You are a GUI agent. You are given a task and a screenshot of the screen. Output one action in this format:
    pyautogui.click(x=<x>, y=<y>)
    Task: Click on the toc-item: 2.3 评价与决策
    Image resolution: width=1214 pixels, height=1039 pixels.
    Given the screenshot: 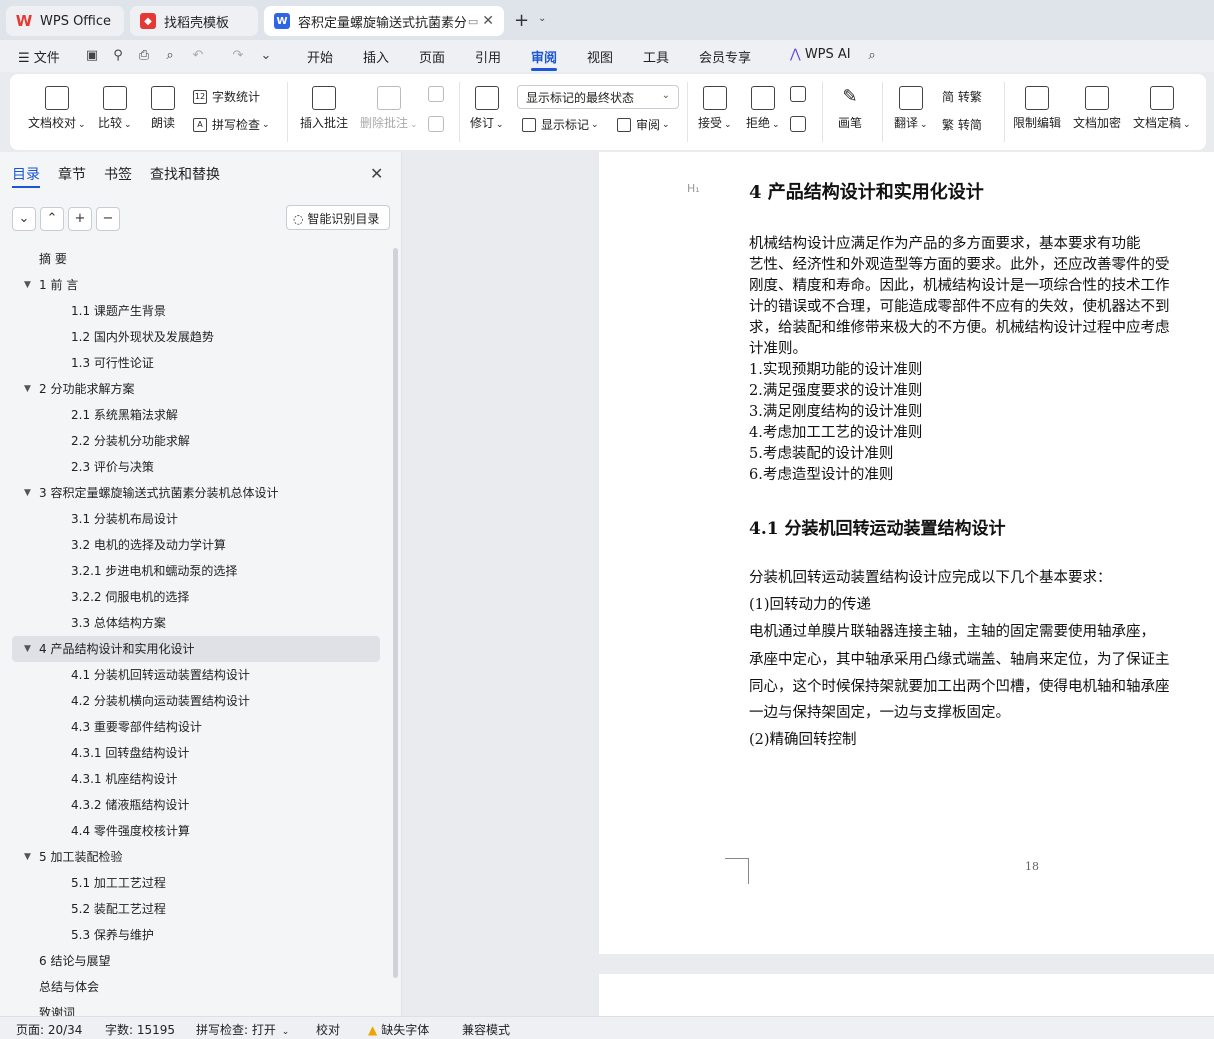 What is the action you would take?
    pyautogui.click(x=196, y=467)
    